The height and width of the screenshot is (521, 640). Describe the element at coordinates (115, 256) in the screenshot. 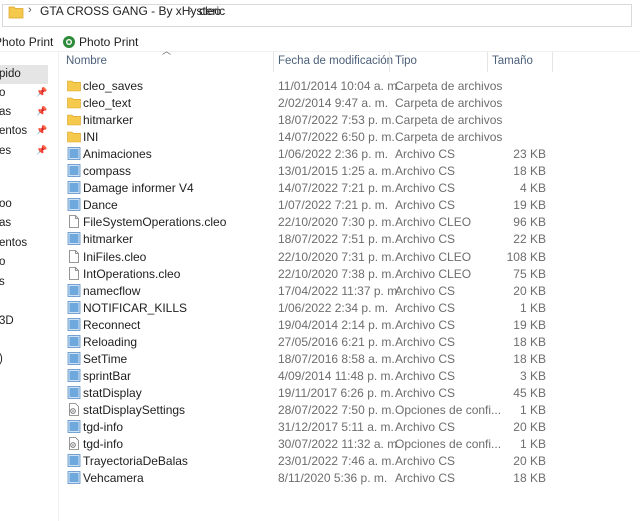

I see `file-name: IniFiles.cleo` at that location.